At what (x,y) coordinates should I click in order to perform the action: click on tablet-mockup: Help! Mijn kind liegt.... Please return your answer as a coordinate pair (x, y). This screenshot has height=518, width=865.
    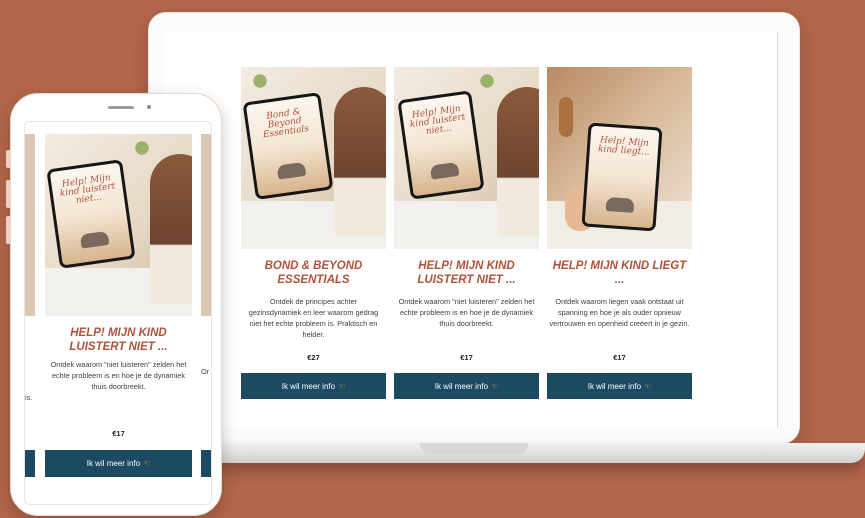
    Looking at the image, I should click on (622, 177).